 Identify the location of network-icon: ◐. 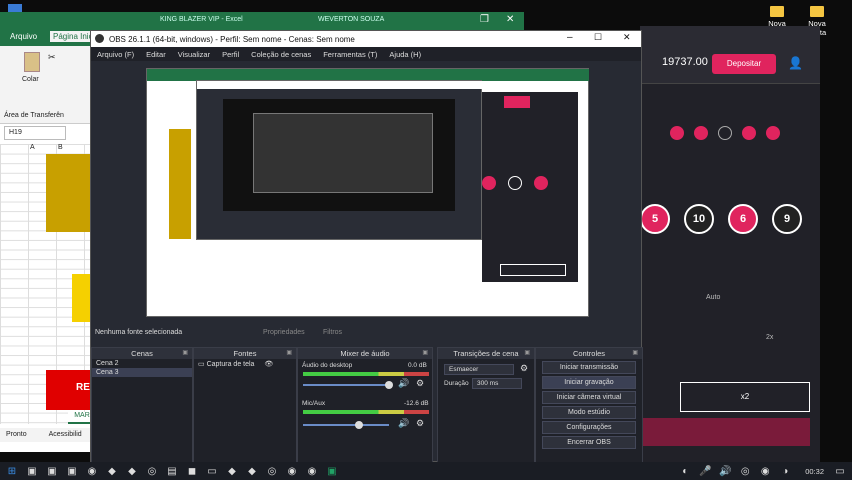
(685, 471).